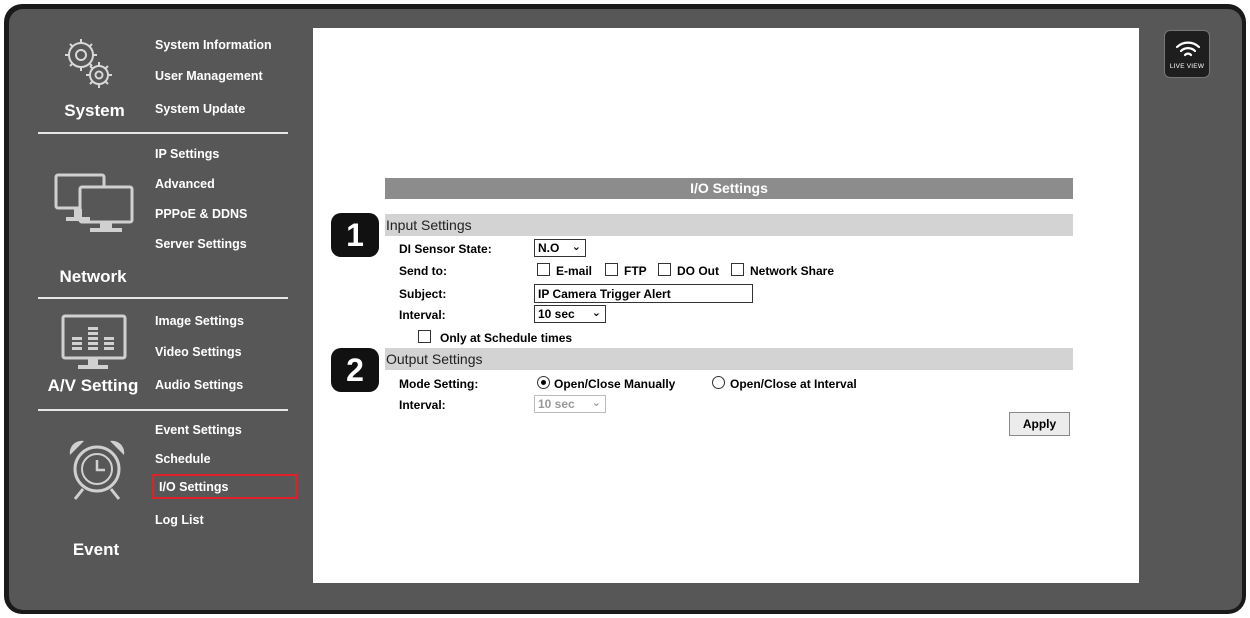 Image resolution: width=1250 pixels, height=618 pixels. Describe the element at coordinates (506, 338) in the screenshot. I see `only-schedule-label: Only at Schedule times` at that location.